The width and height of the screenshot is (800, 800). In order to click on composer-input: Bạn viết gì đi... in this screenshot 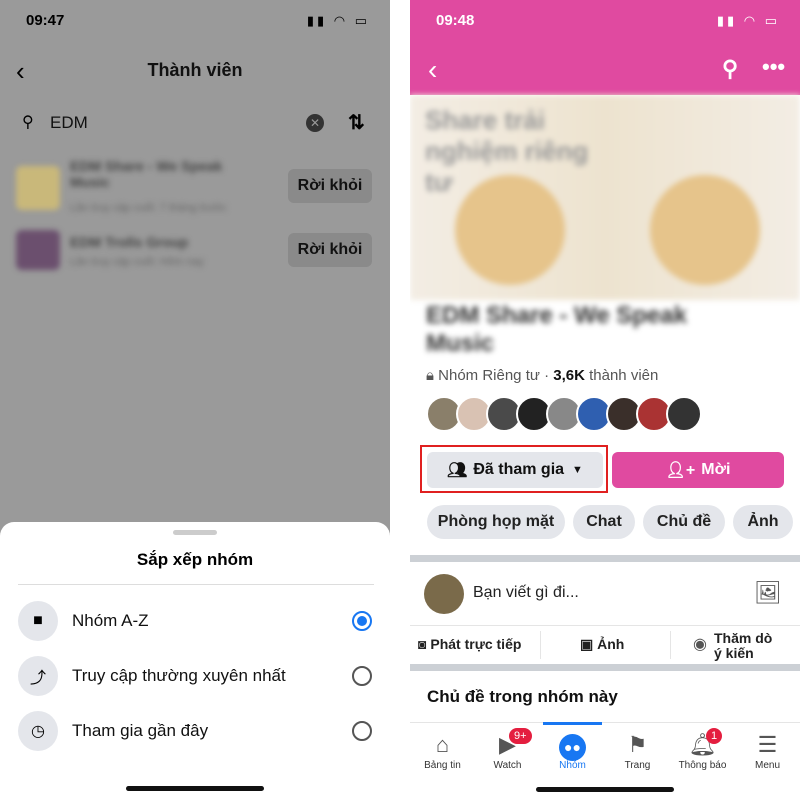, I will do `click(526, 593)`.